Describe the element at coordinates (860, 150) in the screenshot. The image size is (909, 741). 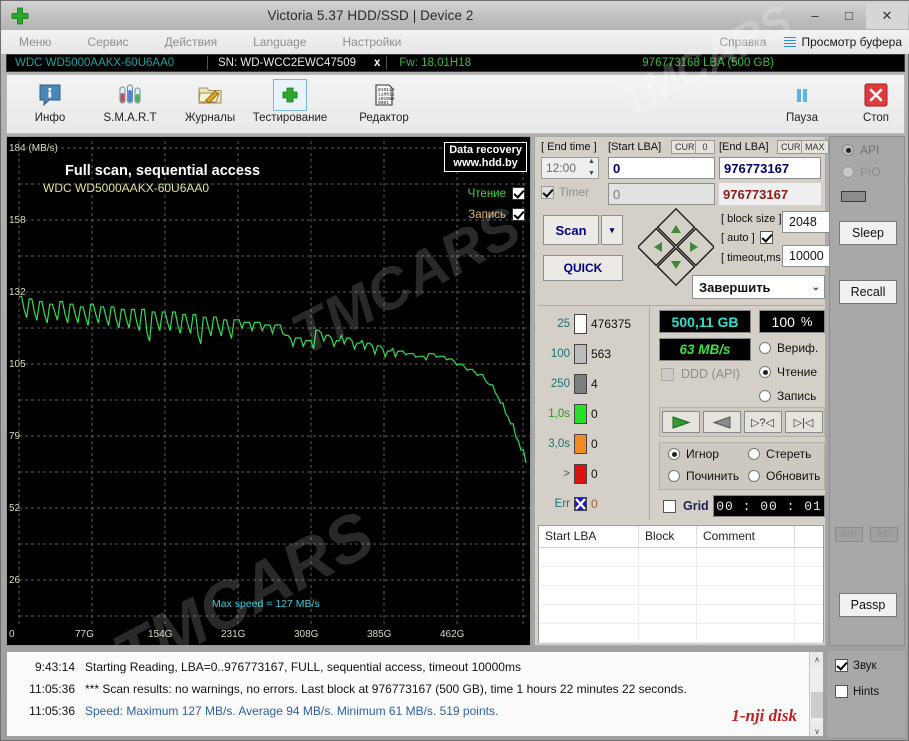
I see `radio-api: API` at that location.